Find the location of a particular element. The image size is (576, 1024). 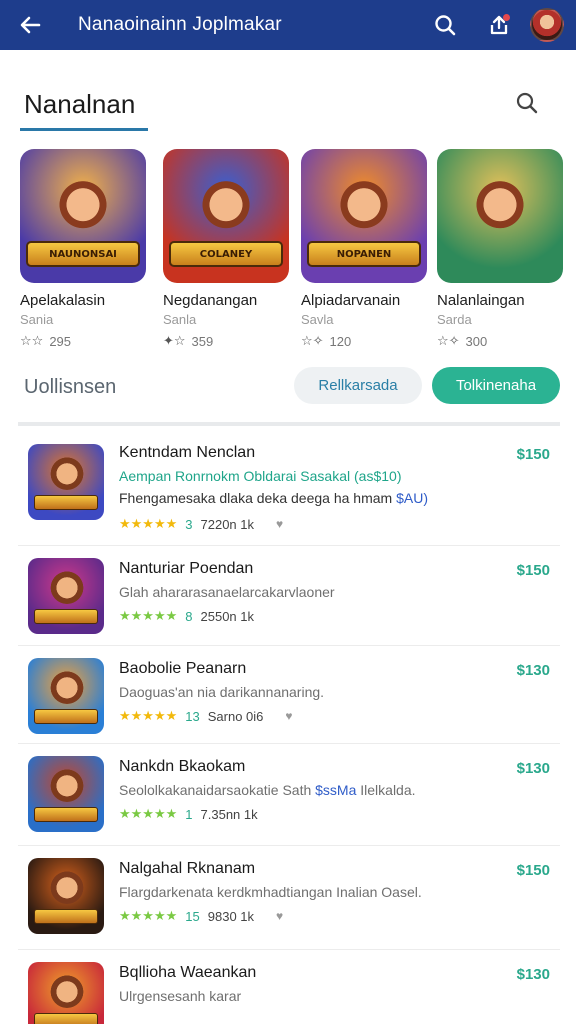

rating-value: 3 is located at coordinates (189, 524).